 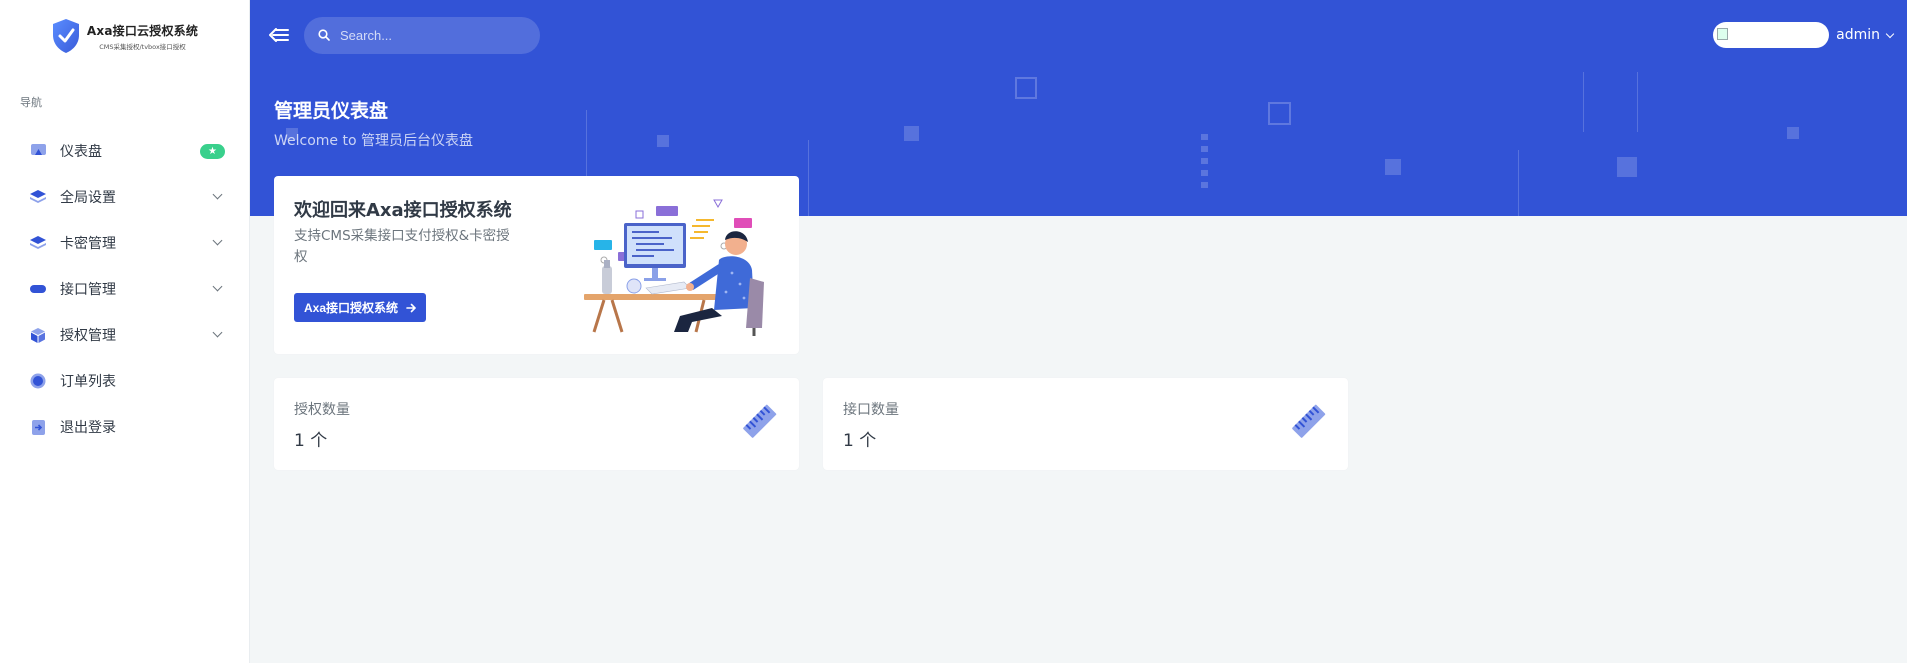 What do you see at coordinates (674, 267) in the screenshot?
I see `developer-illustration` at bounding box center [674, 267].